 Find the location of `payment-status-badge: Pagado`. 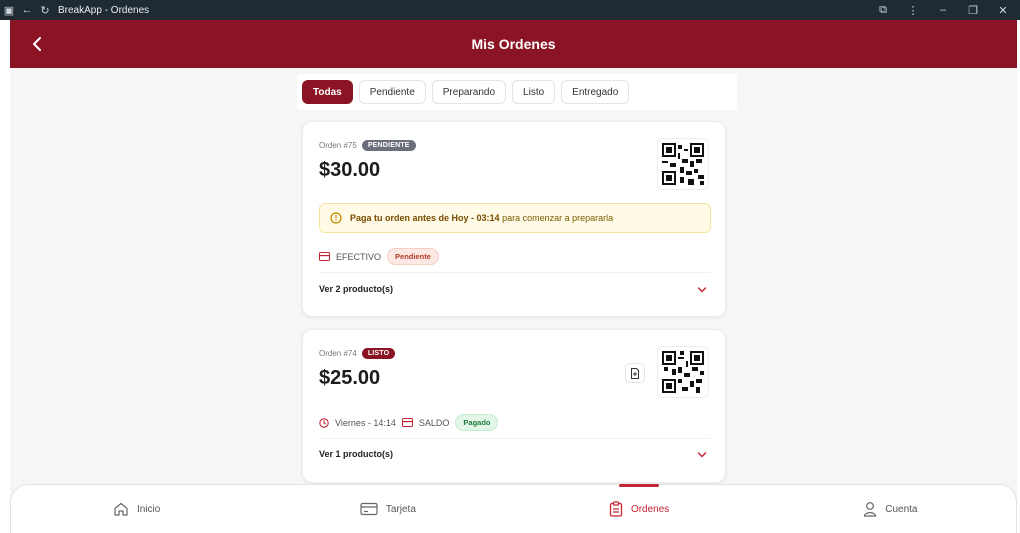

payment-status-badge: Pagado is located at coordinates (477, 422).